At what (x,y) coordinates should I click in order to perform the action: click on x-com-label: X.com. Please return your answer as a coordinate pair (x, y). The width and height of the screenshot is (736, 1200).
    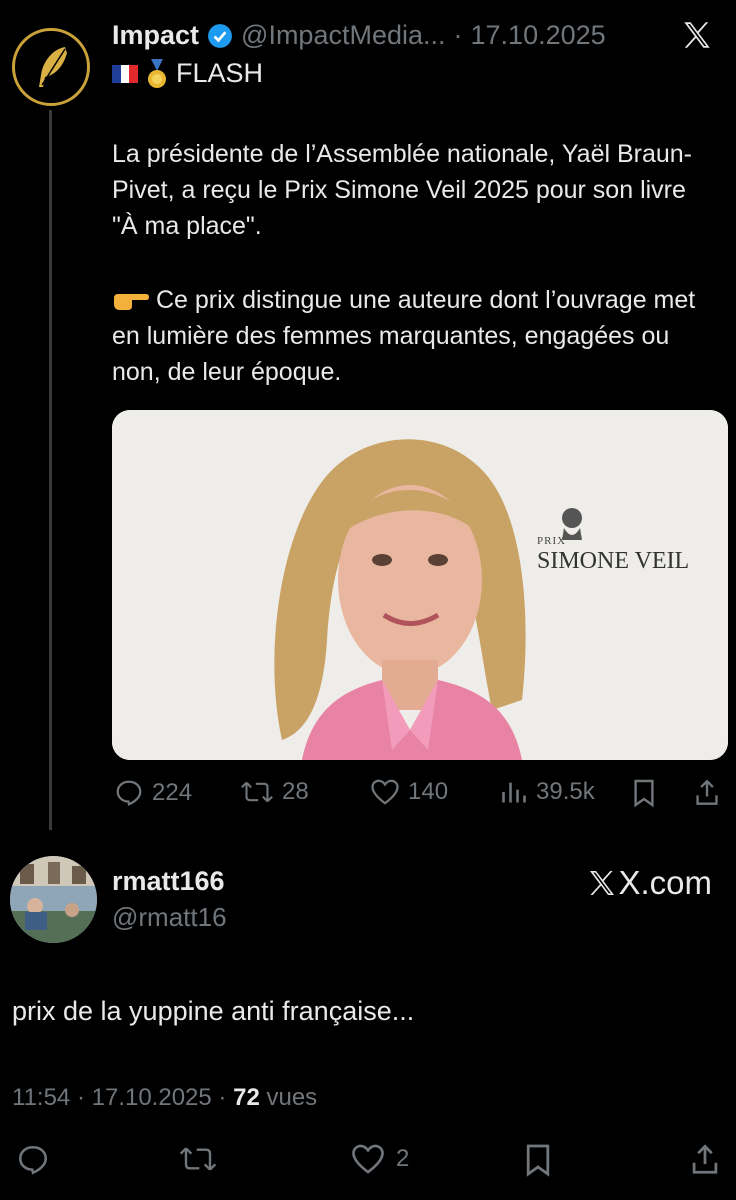
    Looking at the image, I should click on (665, 882).